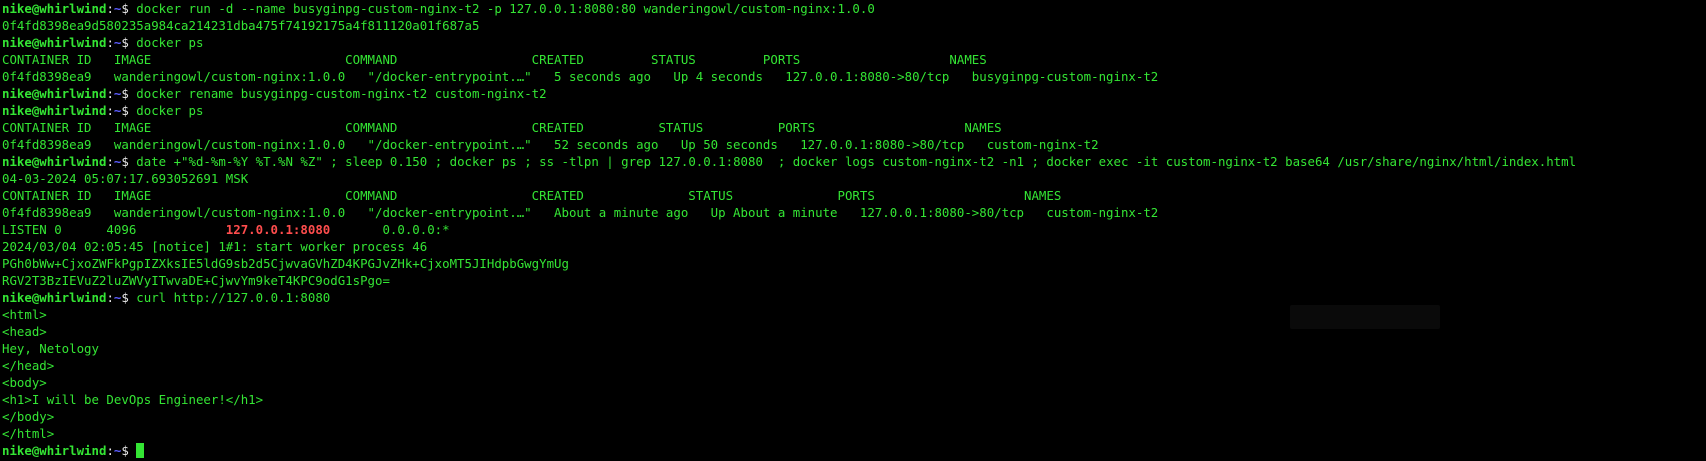 The height and width of the screenshot is (461, 1706). What do you see at coordinates (50, 348) in the screenshot?
I see `output-text: Hey, Netology` at bounding box center [50, 348].